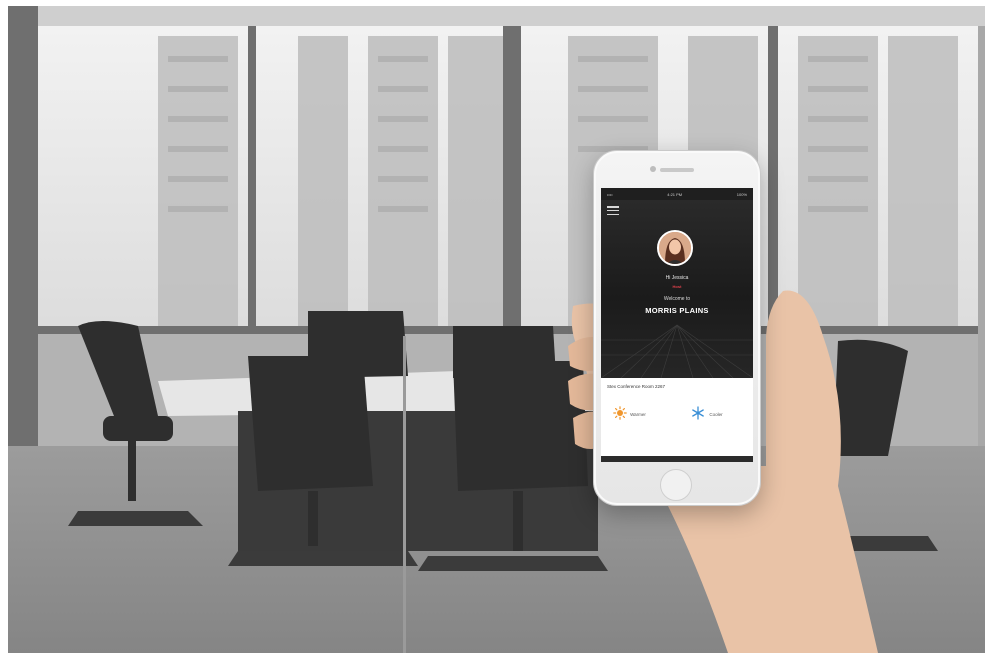  I want to click on warmer-label: Warmer, so click(638, 414).